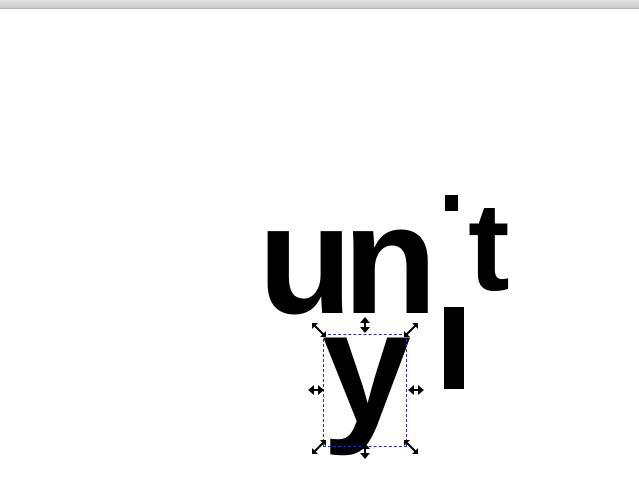  What do you see at coordinates (451, 203) in the screenshot?
I see `glyph-fragment-dot` at bounding box center [451, 203].